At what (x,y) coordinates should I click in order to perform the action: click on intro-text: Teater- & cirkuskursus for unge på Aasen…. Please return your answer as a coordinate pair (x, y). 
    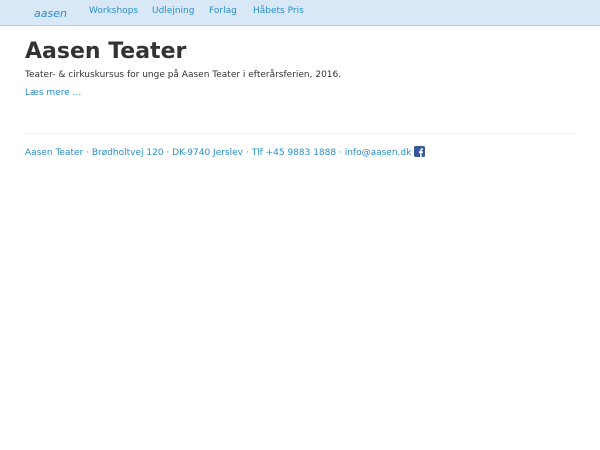
    Looking at the image, I should click on (183, 75).